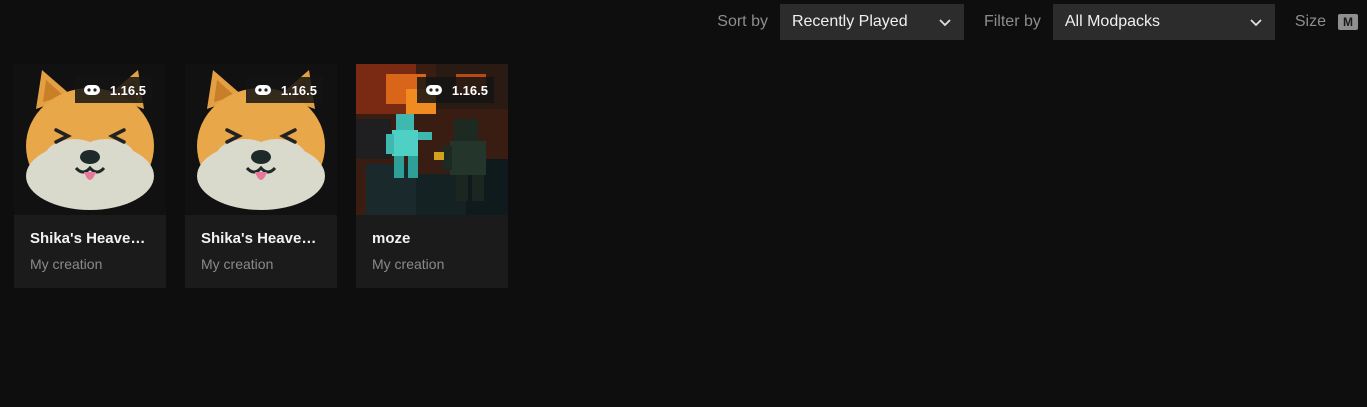  I want to click on modpack-card: 1.16.5 moze My creation, so click(432, 176).